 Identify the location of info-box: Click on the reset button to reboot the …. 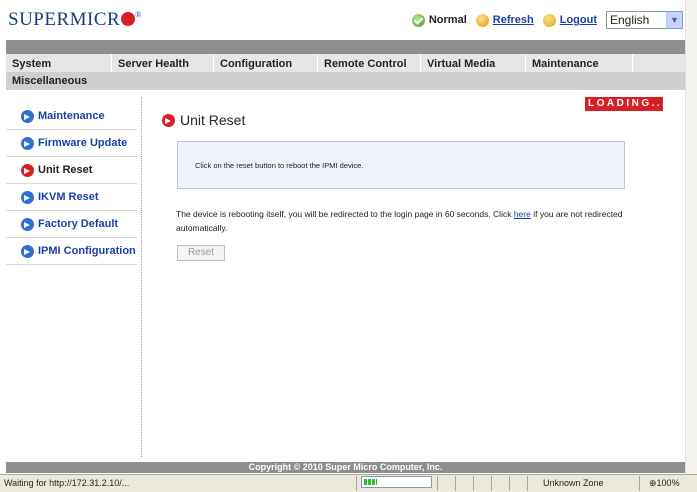
(401, 165).